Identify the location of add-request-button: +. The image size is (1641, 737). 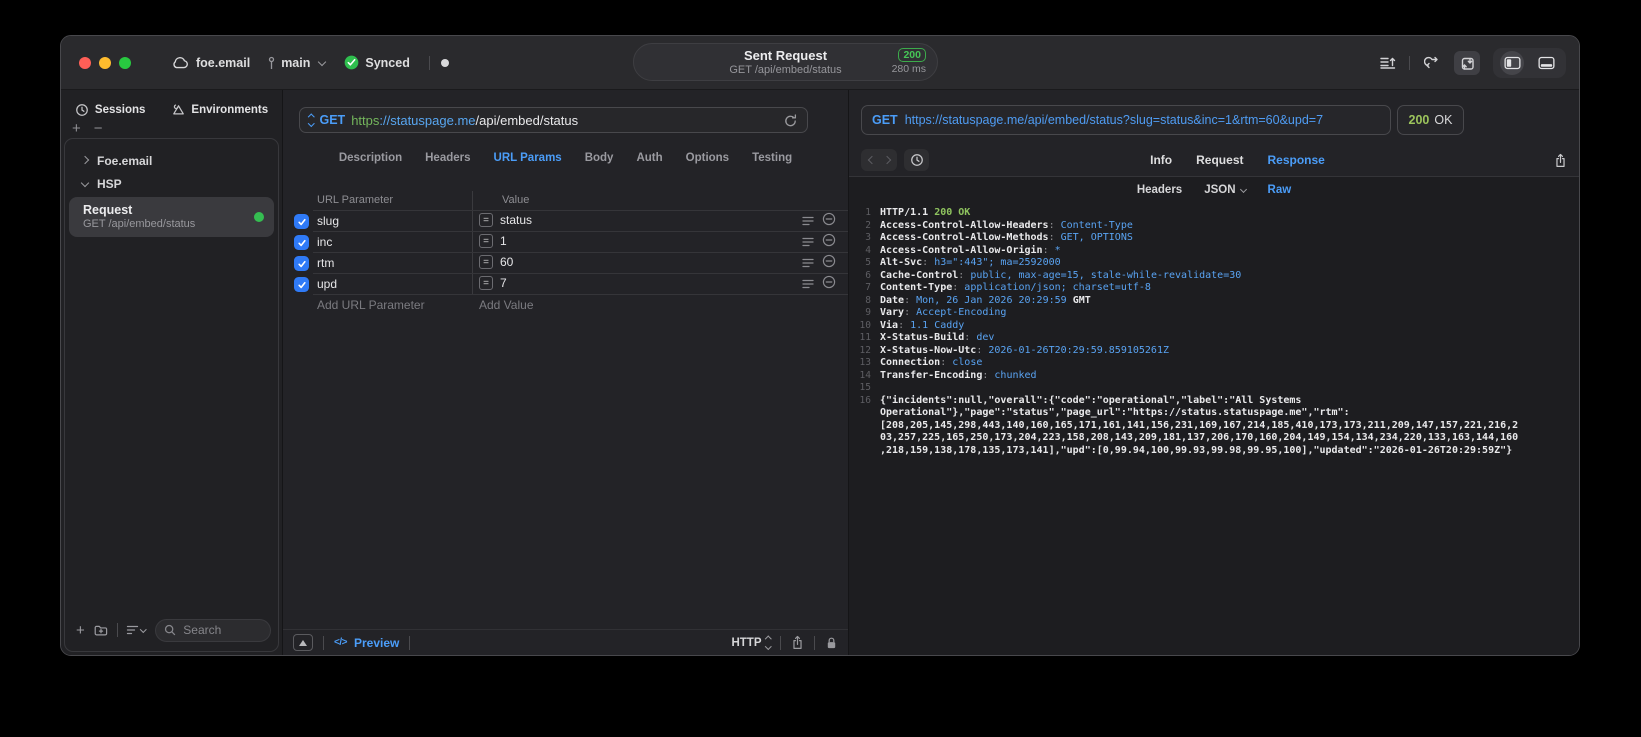
(80, 630).